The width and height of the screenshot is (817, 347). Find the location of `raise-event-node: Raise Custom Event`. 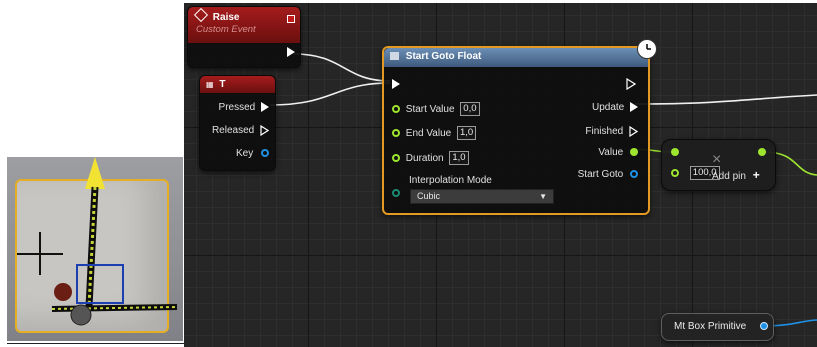

raise-event-node: Raise Custom Event is located at coordinates (244, 37).